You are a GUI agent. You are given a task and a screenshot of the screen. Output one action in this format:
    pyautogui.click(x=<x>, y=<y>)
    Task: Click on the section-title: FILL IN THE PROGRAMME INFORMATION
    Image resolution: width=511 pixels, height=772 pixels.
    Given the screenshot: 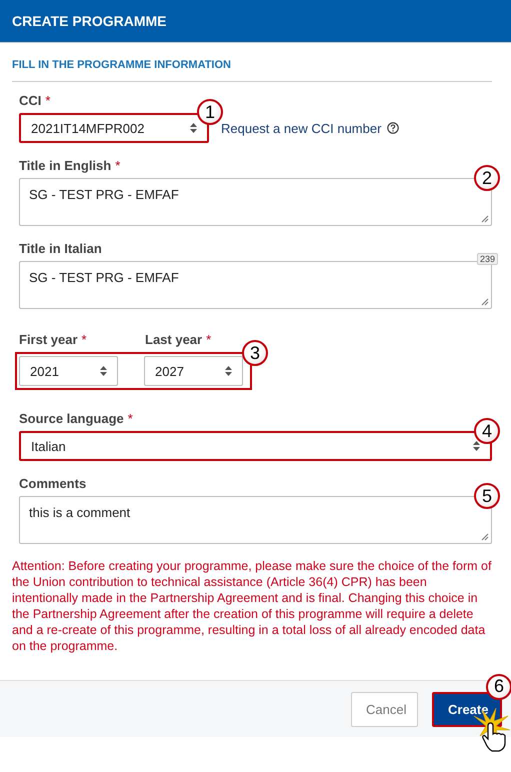 What is the action you would take?
    pyautogui.click(x=122, y=64)
    